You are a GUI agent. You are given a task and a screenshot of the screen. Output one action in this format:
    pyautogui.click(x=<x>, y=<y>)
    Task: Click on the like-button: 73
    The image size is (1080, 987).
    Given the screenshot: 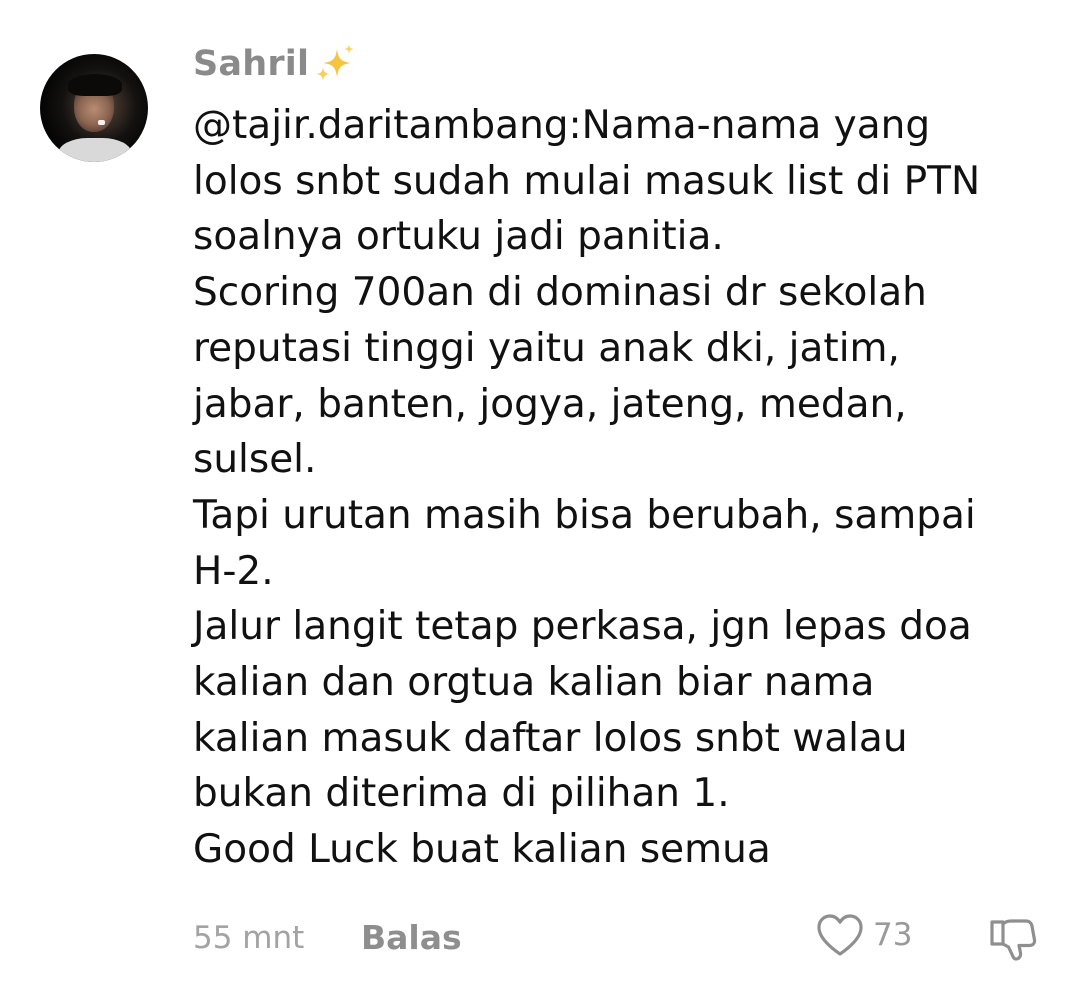 What is the action you would take?
    pyautogui.click(x=863, y=935)
    